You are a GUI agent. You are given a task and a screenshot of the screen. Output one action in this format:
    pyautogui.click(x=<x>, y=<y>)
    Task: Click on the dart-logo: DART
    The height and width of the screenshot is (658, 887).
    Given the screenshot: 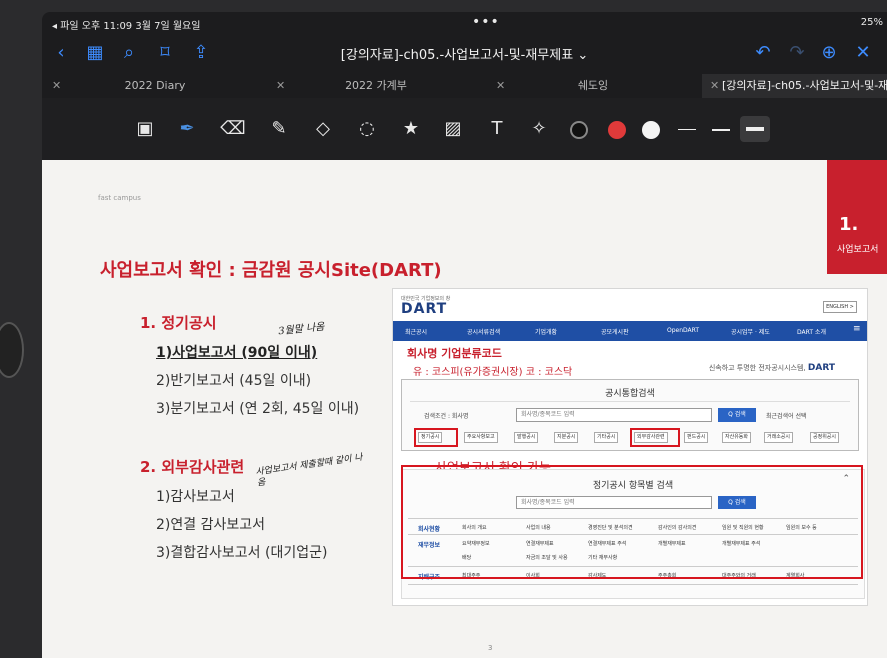 What is the action you would take?
    pyautogui.click(x=424, y=309)
    